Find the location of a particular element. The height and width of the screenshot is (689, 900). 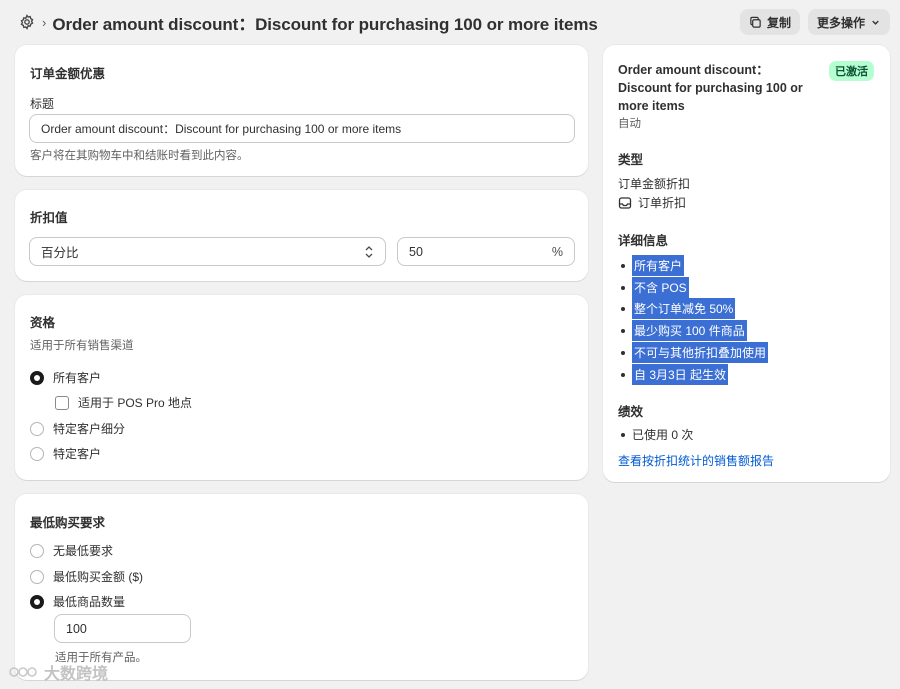

status-badge: 已激活 is located at coordinates (851, 71).